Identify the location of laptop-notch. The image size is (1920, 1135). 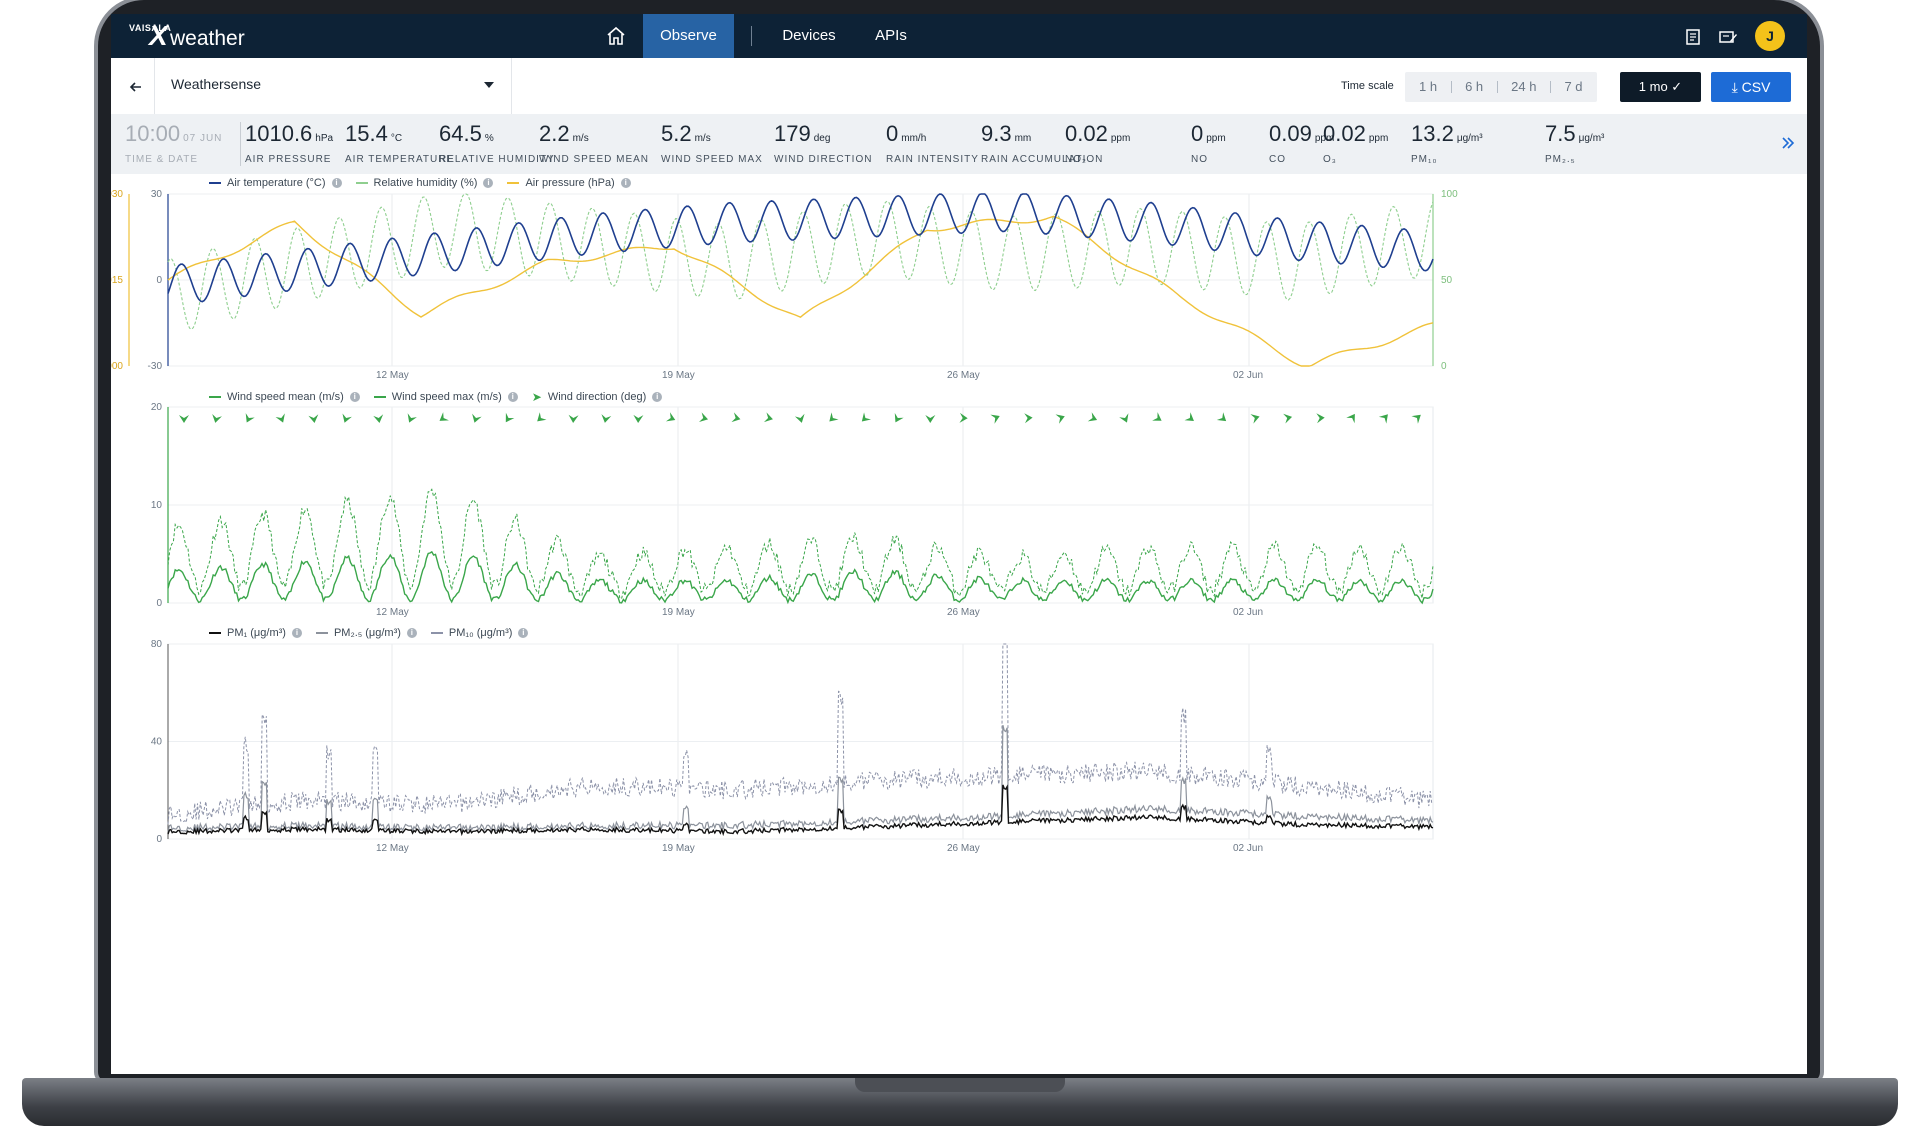
(960, 1085).